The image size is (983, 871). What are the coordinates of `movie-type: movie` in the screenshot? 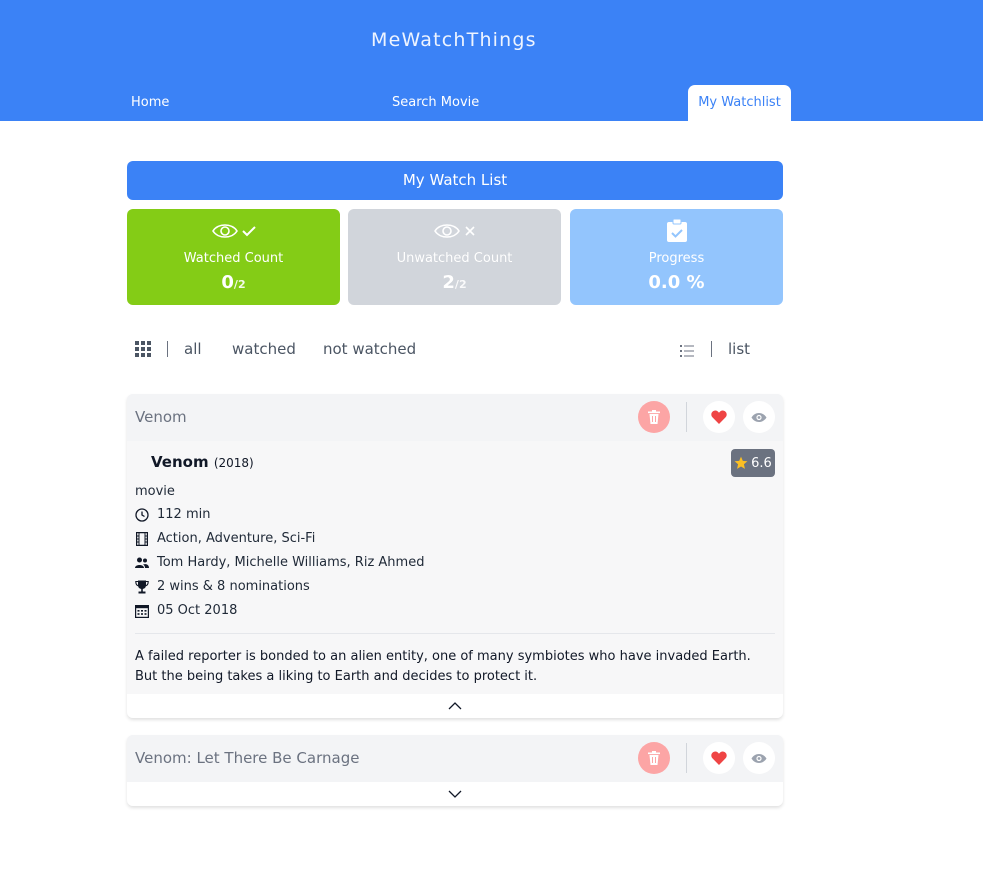 It's located at (155, 491).